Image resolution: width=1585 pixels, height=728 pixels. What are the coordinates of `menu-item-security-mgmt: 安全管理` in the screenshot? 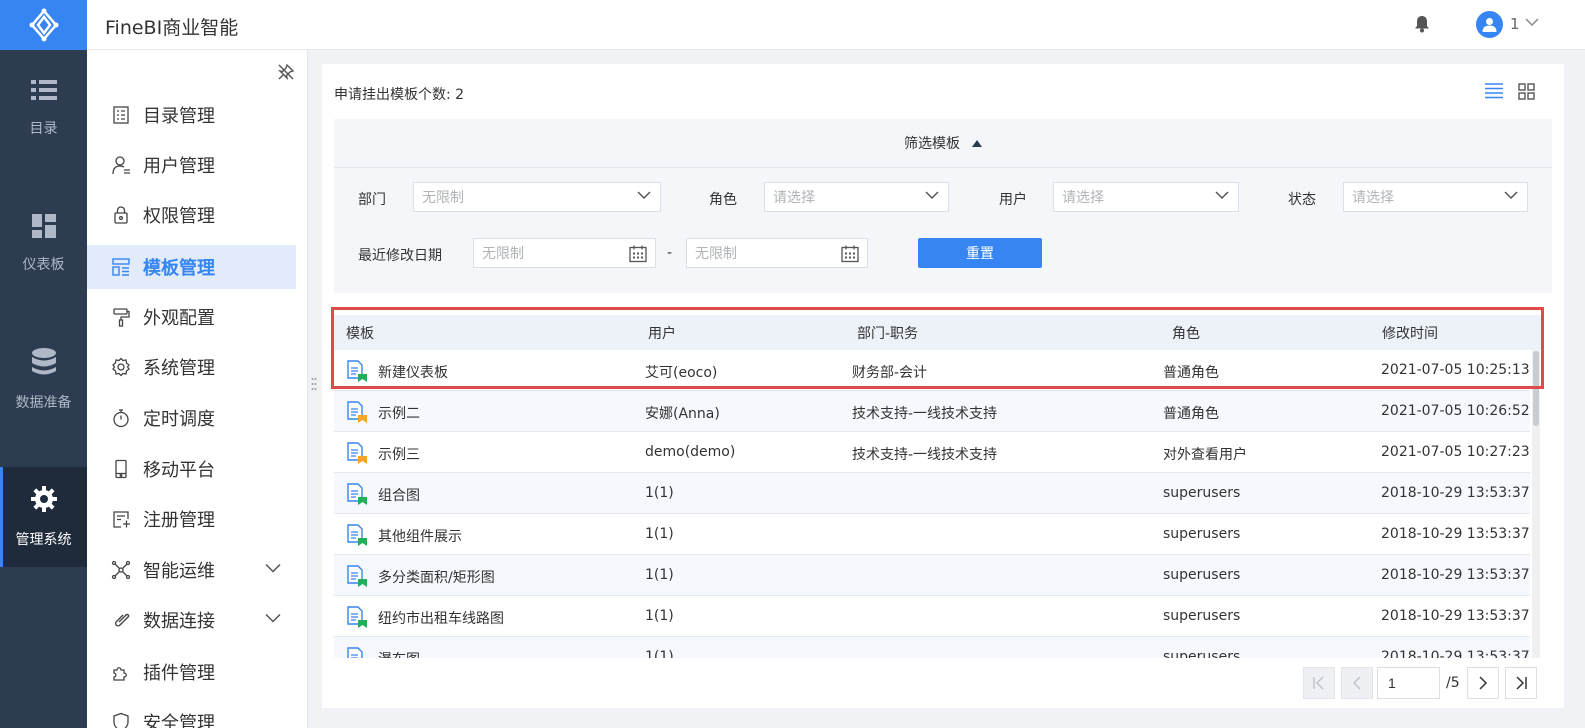 It's located at (191, 714).